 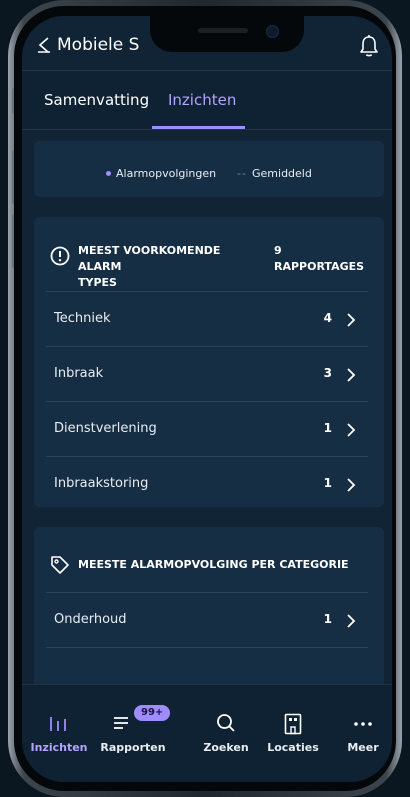 What do you see at coordinates (79, 373) in the screenshot?
I see `row-label: Inbraak` at bounding box center [79, 373].